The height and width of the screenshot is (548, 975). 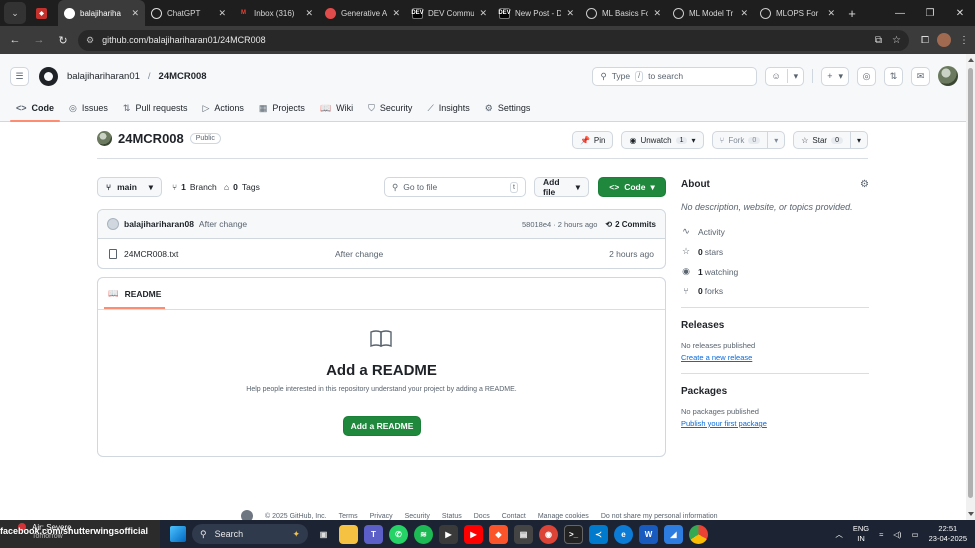 I want to click on tab-projects: ▦ Projects, so click(x=282, y=108).